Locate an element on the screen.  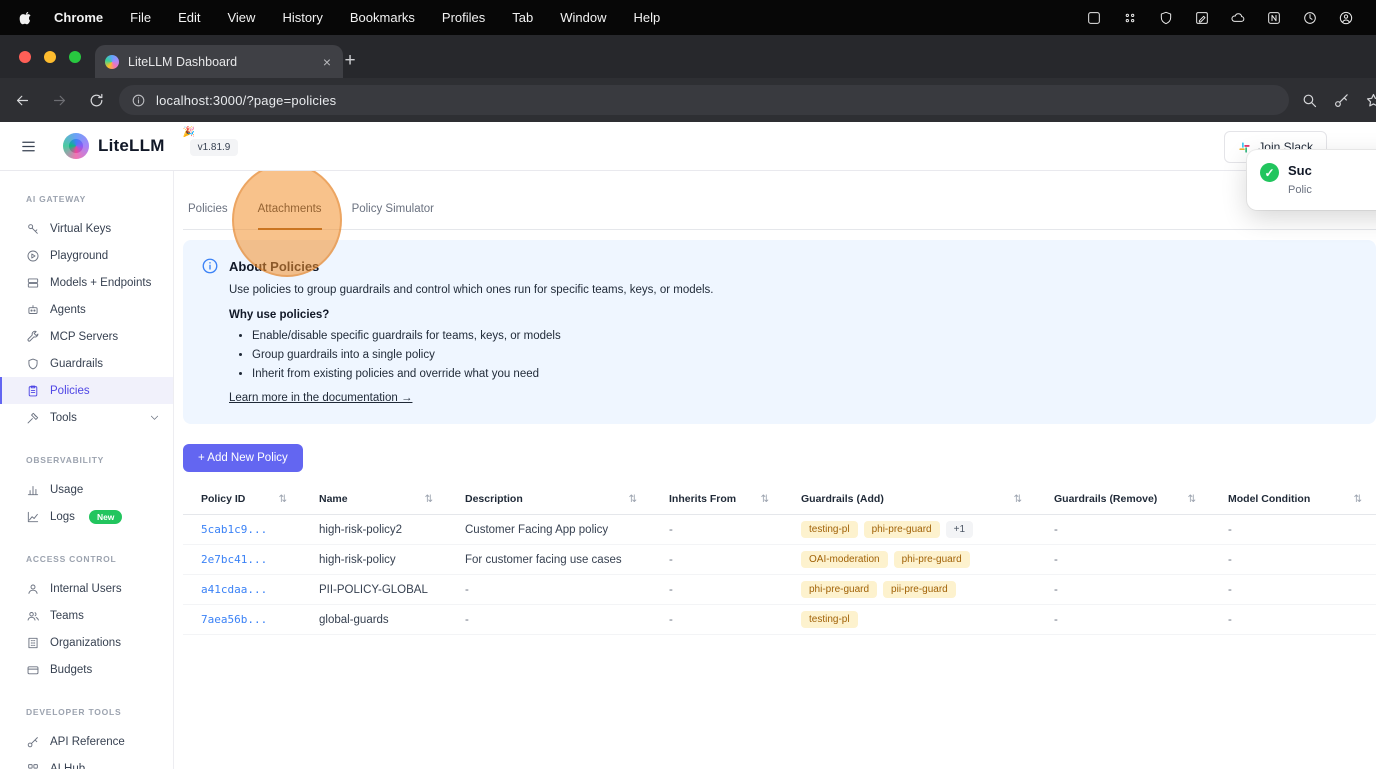
column-header-name: Name ⇅ is located at coordinates (374, 499).